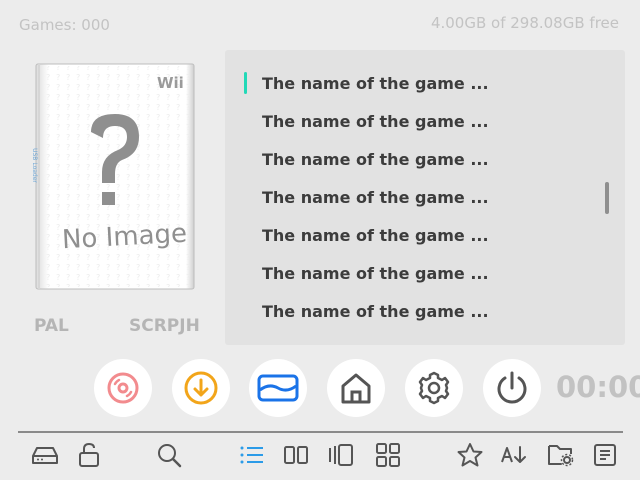 Image resolution: width=640 pixels, height=480 pixels. I want to click on grid-2-view-icon, so click(296, 455).